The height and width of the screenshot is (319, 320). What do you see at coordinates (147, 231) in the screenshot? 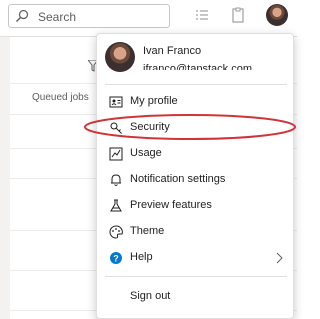
I see `menu-item-label: Theme` at bounding box center [147, 231].